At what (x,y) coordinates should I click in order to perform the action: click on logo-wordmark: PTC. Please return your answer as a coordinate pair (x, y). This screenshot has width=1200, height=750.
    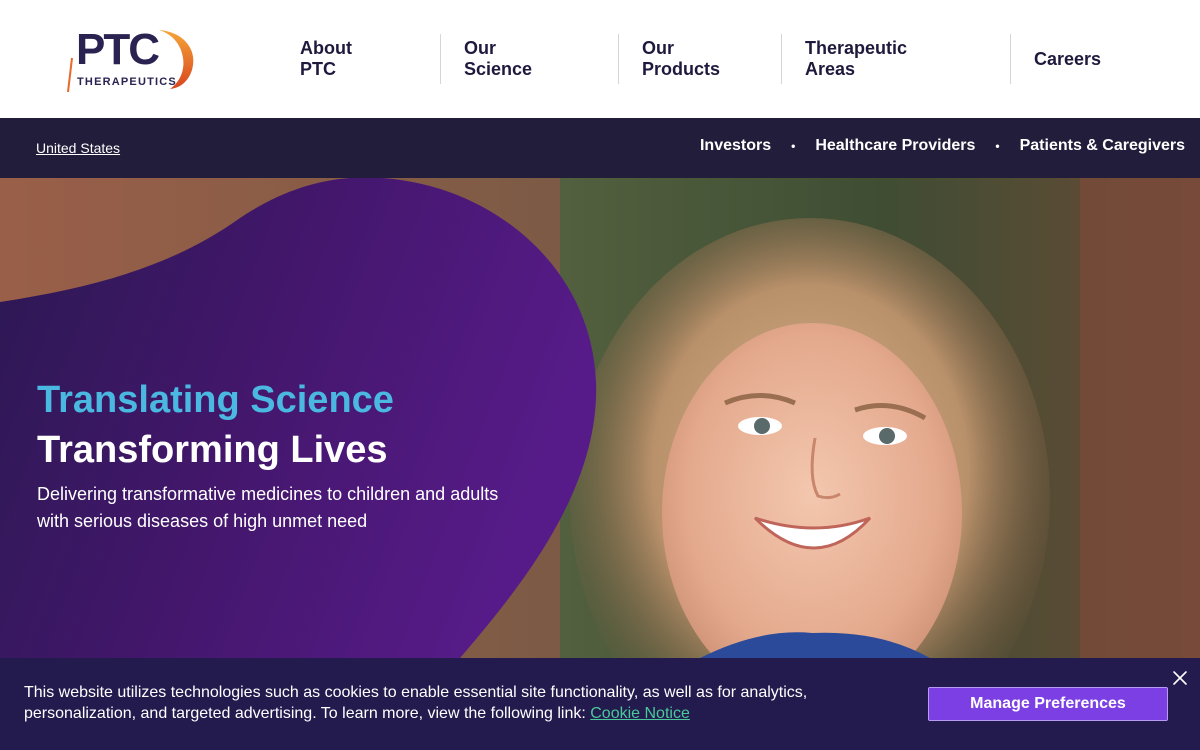
    Looking at the image, I should click on (118, 49).